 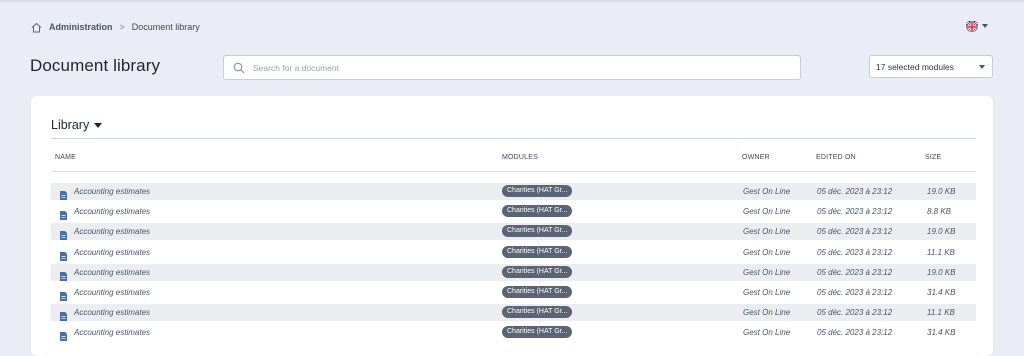 What do you see at coordinates (915, 66) in the screenshot?
I see `modules-select-value: 17 selected modules` at bounding box center [915, 66].